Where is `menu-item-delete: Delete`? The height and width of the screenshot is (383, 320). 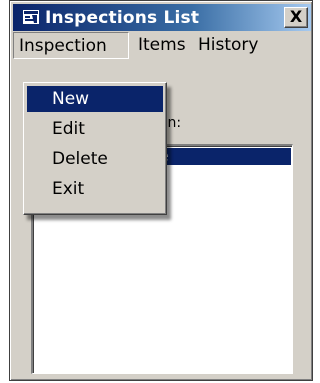 menu-item-delete: Delete is located at coordinates (95, 159).